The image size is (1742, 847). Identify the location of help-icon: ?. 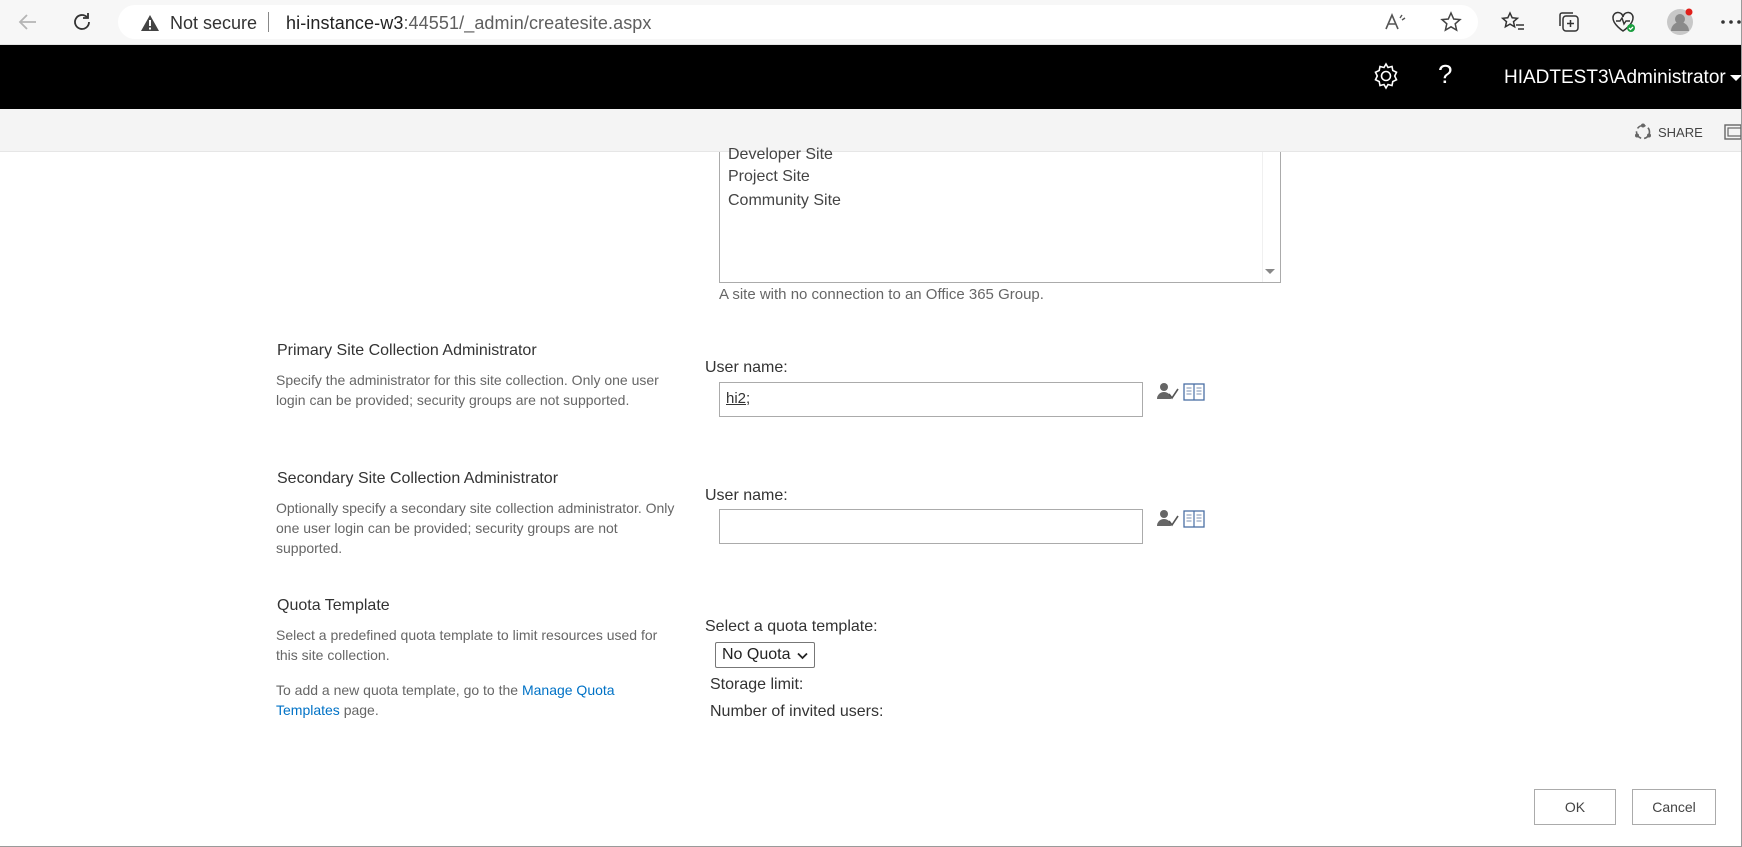
(1445, 74).